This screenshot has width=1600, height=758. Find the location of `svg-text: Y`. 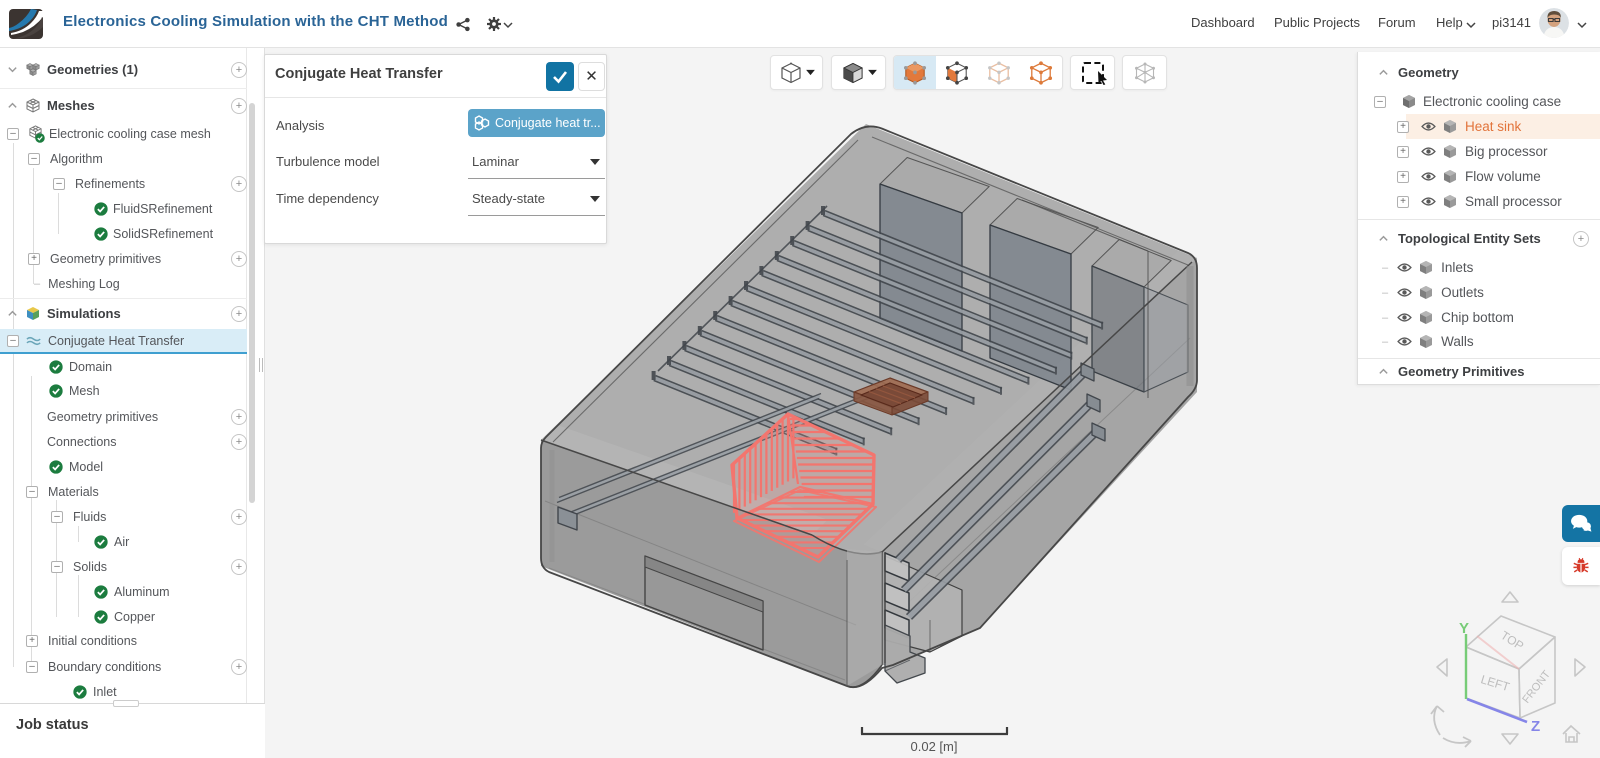

svg-text: Y is located at coordinates (1464, 628).